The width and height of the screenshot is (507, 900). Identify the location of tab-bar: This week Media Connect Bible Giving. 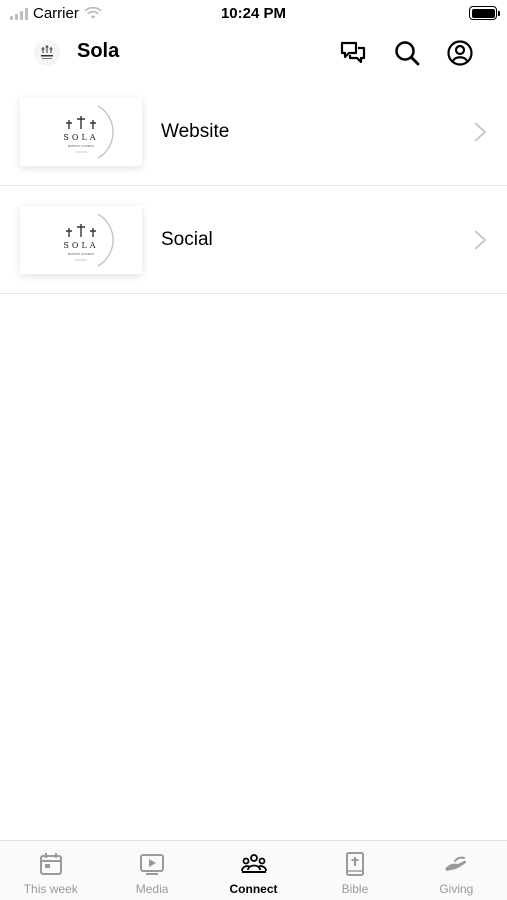
(253, 870).